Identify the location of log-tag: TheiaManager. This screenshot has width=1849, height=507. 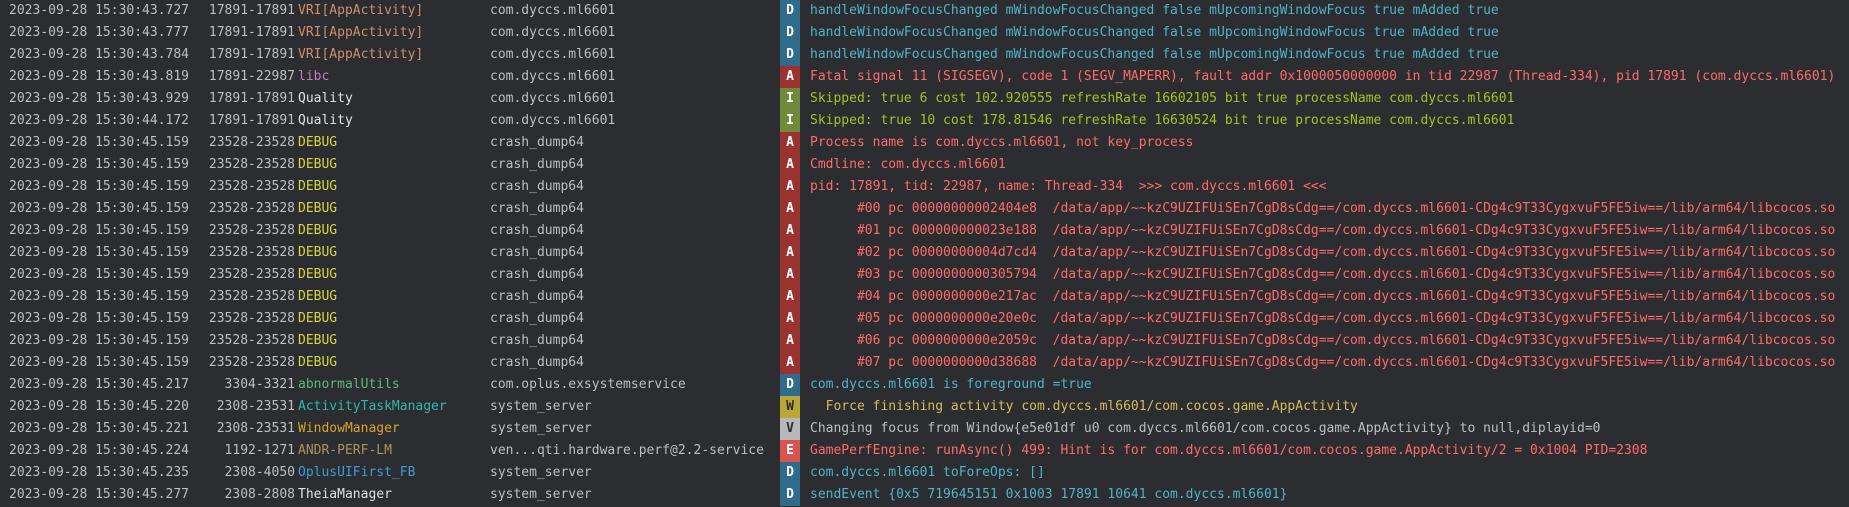
(345, 494).